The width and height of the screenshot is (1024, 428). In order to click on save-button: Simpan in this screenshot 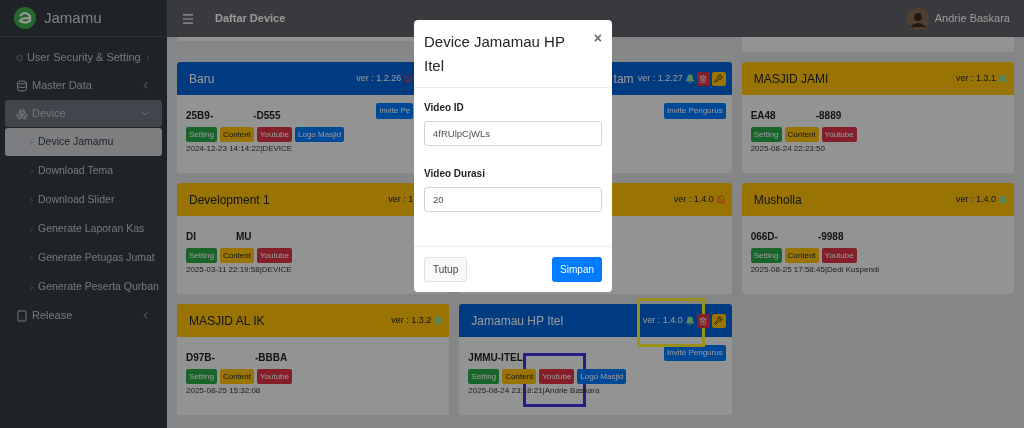, I will do `click(577, 269)`.